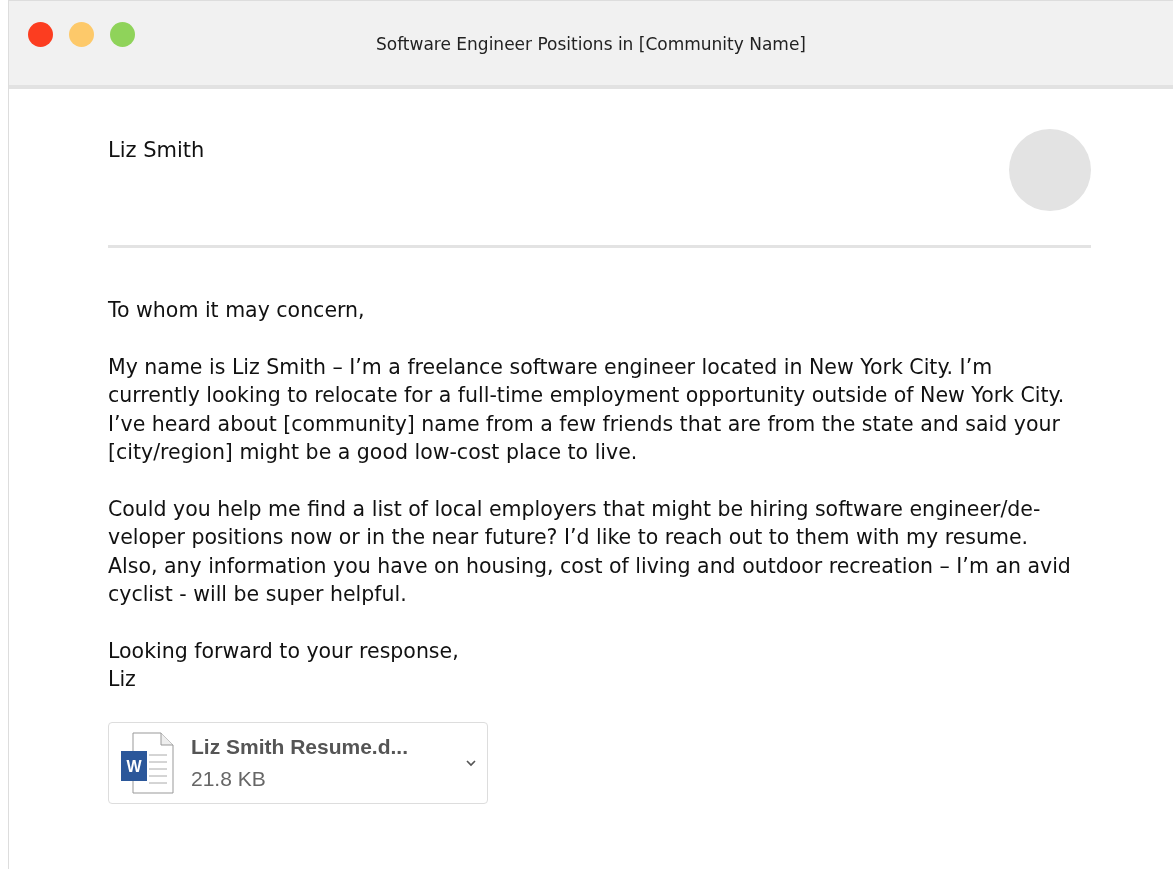 This screenshot has width=1173, height=869. Describe the element at coordinates (587, 409) in the screenshot. I see `paragraph: My name is Liz Smith – I’m a freelance software engineer located in New York City. I’m currently looking to relocate for a full-time employment opportunity outside of New York City. I’ve heard about [community] name from a few friends that are from the state and said your [city/region] might be a good low-cost place to live.` at that location.